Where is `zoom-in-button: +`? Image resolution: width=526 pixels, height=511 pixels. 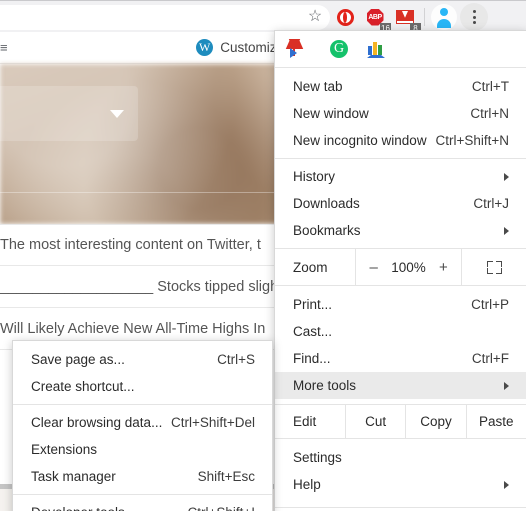 zoom-in-button: + is located at coordinates (443, 267).